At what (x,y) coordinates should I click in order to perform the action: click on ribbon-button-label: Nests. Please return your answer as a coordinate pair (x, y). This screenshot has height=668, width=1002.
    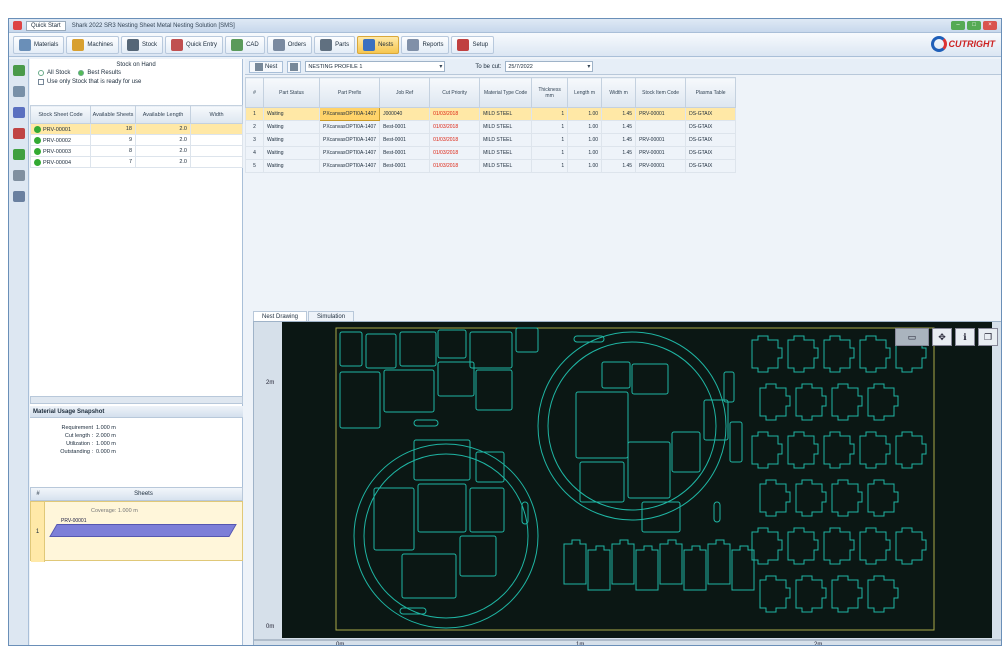
    Looking at the image, I should click on (386, 44).